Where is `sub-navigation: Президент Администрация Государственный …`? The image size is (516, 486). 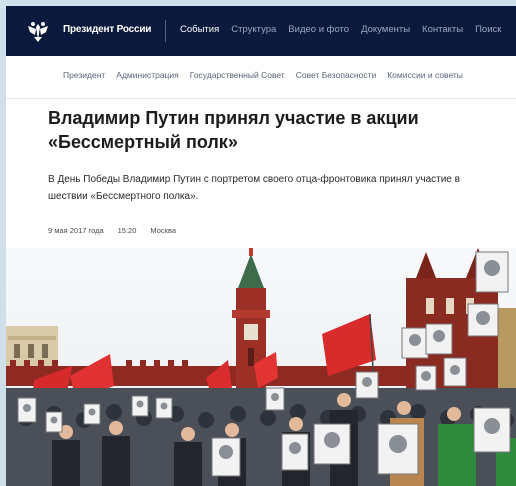
sub-navigation: Президент Администрация Государственный … is located at coordinates (261, 77).